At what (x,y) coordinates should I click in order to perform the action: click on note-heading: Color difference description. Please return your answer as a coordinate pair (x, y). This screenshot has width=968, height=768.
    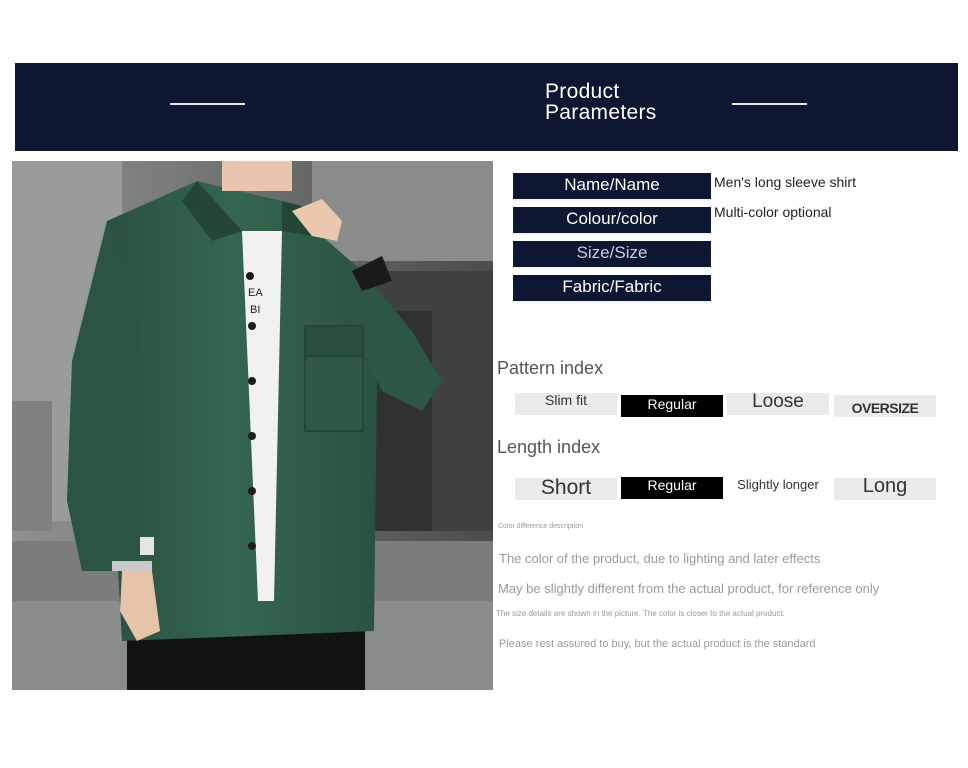
    Looking at the image, I should click on (541, 526).